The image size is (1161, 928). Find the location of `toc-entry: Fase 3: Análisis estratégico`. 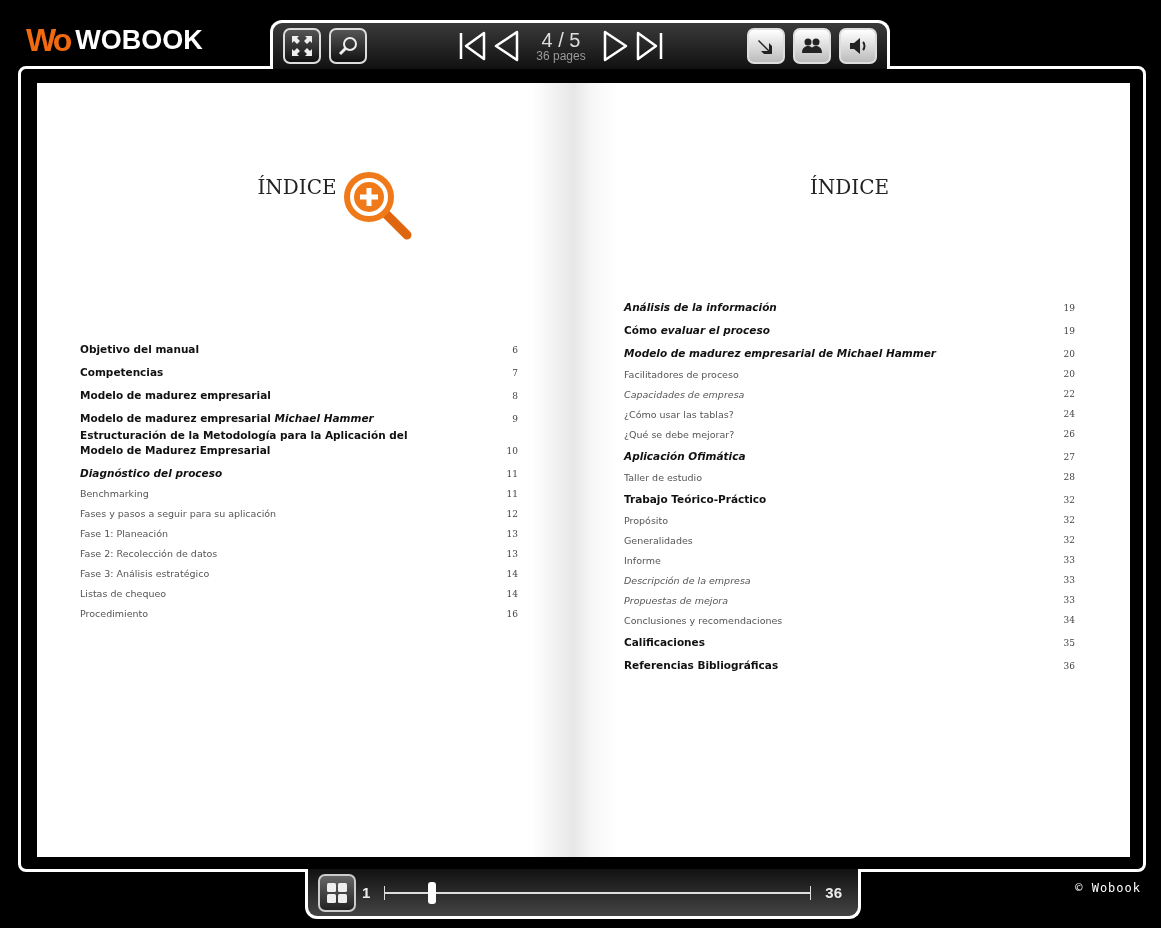

toc-entry: Fase 3: Análisis estratégico is located at coordinates (145, 574).